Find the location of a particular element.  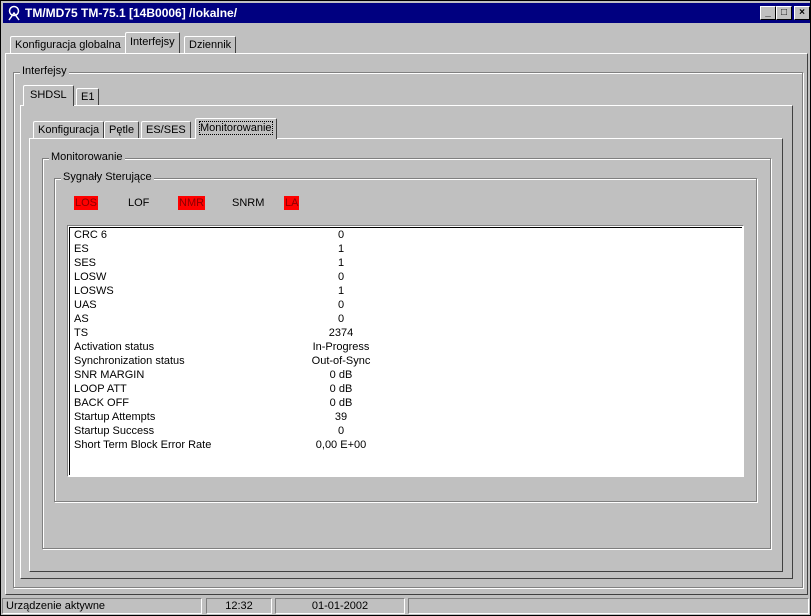

signal-los: LOS is located at coordinates (86, 203).